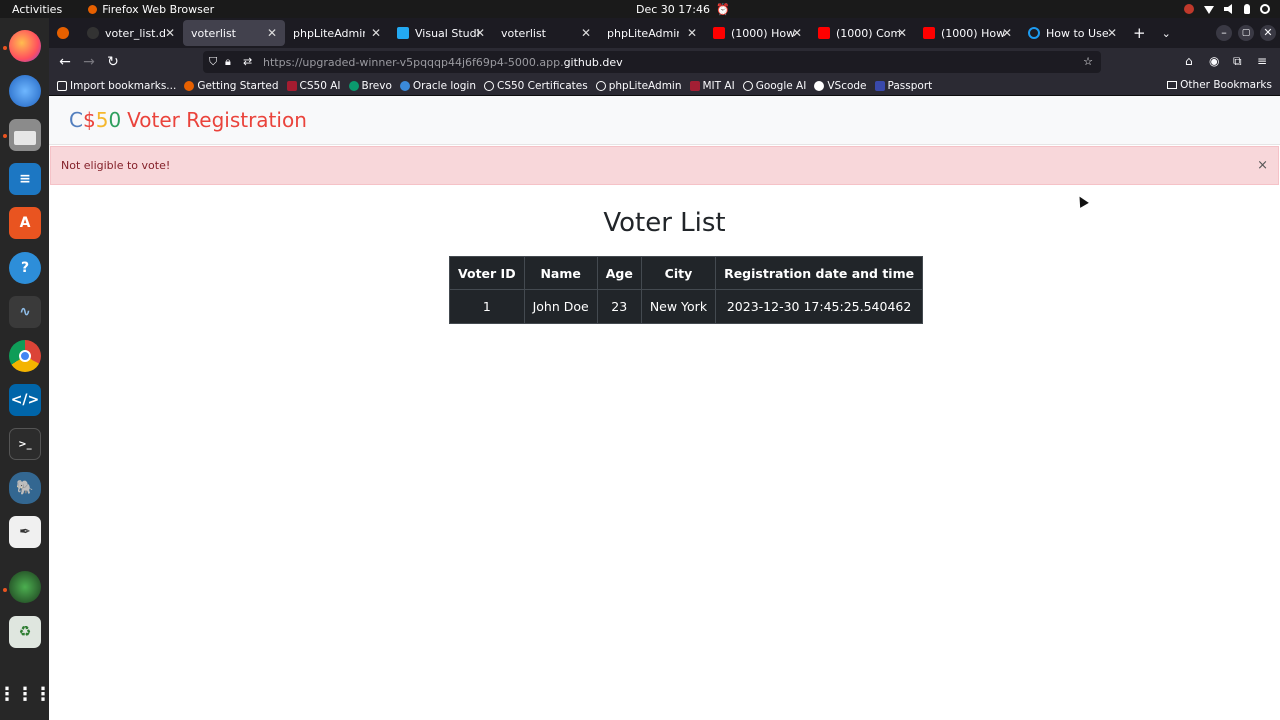  Describe the element at coordinates (26, 694) in the screenshot. I see `apps-grid-icon: ⋮⋮⋮` at that location.